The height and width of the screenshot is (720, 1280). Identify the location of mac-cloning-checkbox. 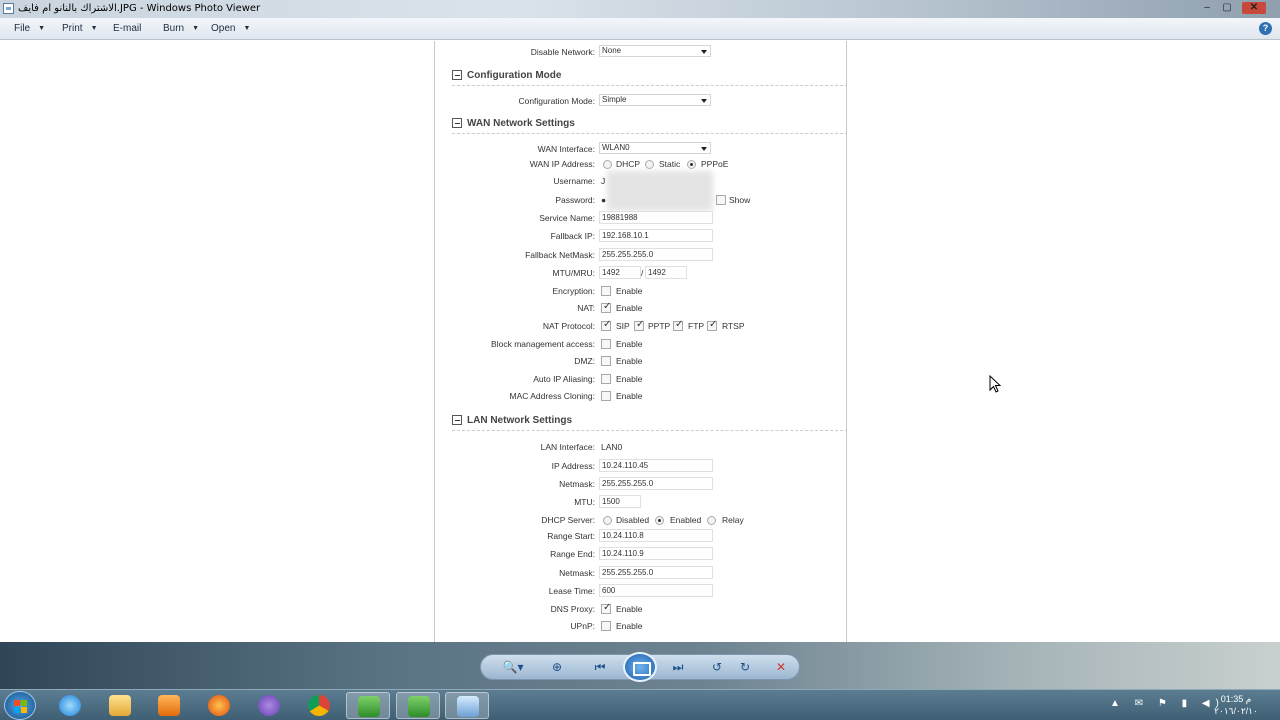
(606, 396).